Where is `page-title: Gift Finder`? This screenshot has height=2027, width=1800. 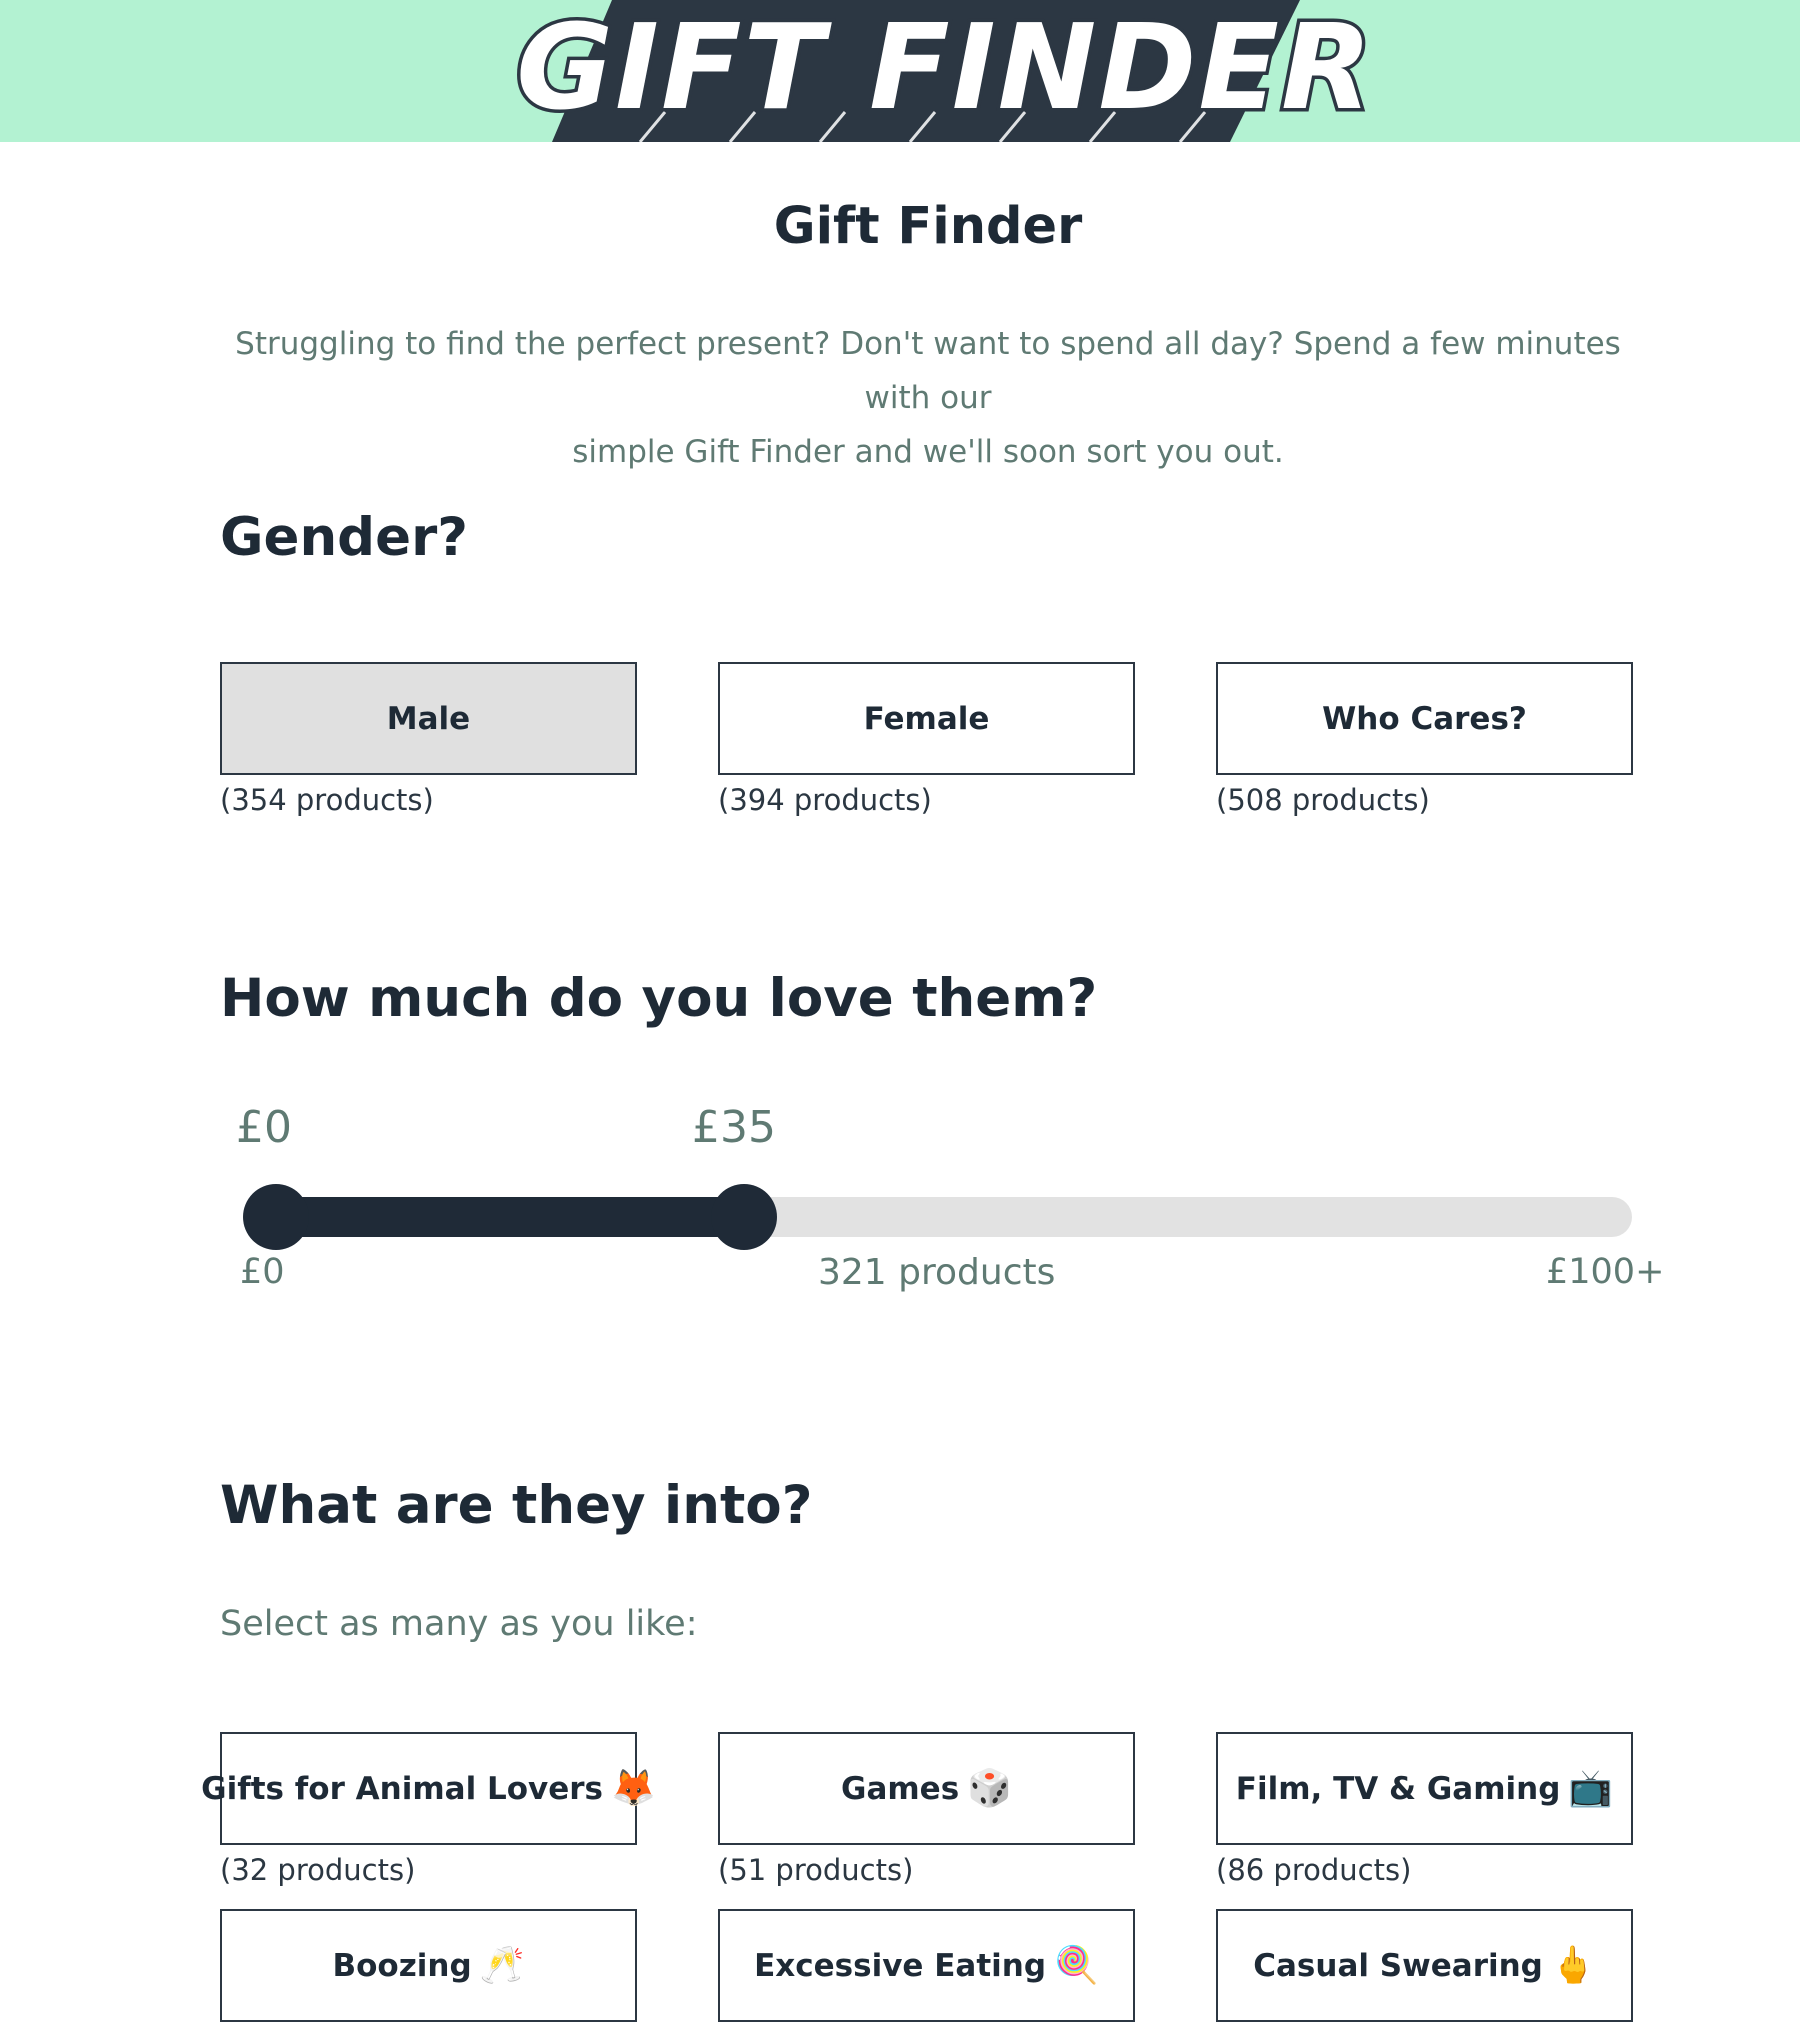 page-title: Gift Finder is located at coordinates (928, 226).